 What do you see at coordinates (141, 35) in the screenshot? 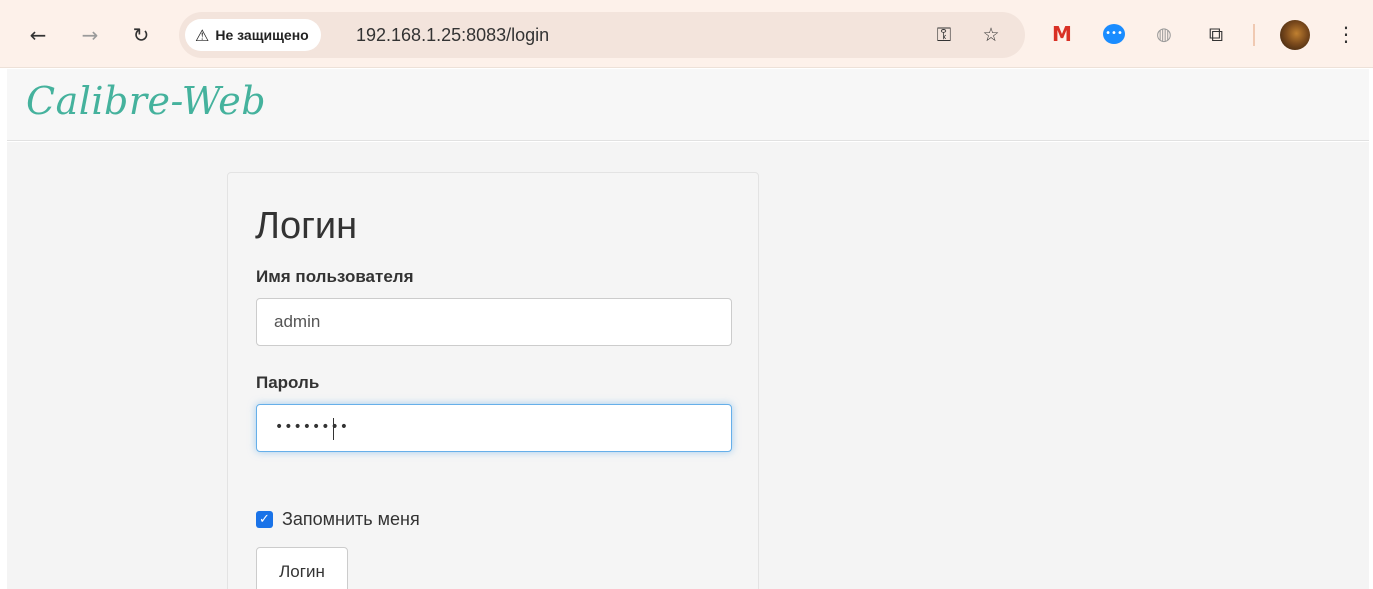
I see `reload-icon: ↻` at bounding box center [141, 35].